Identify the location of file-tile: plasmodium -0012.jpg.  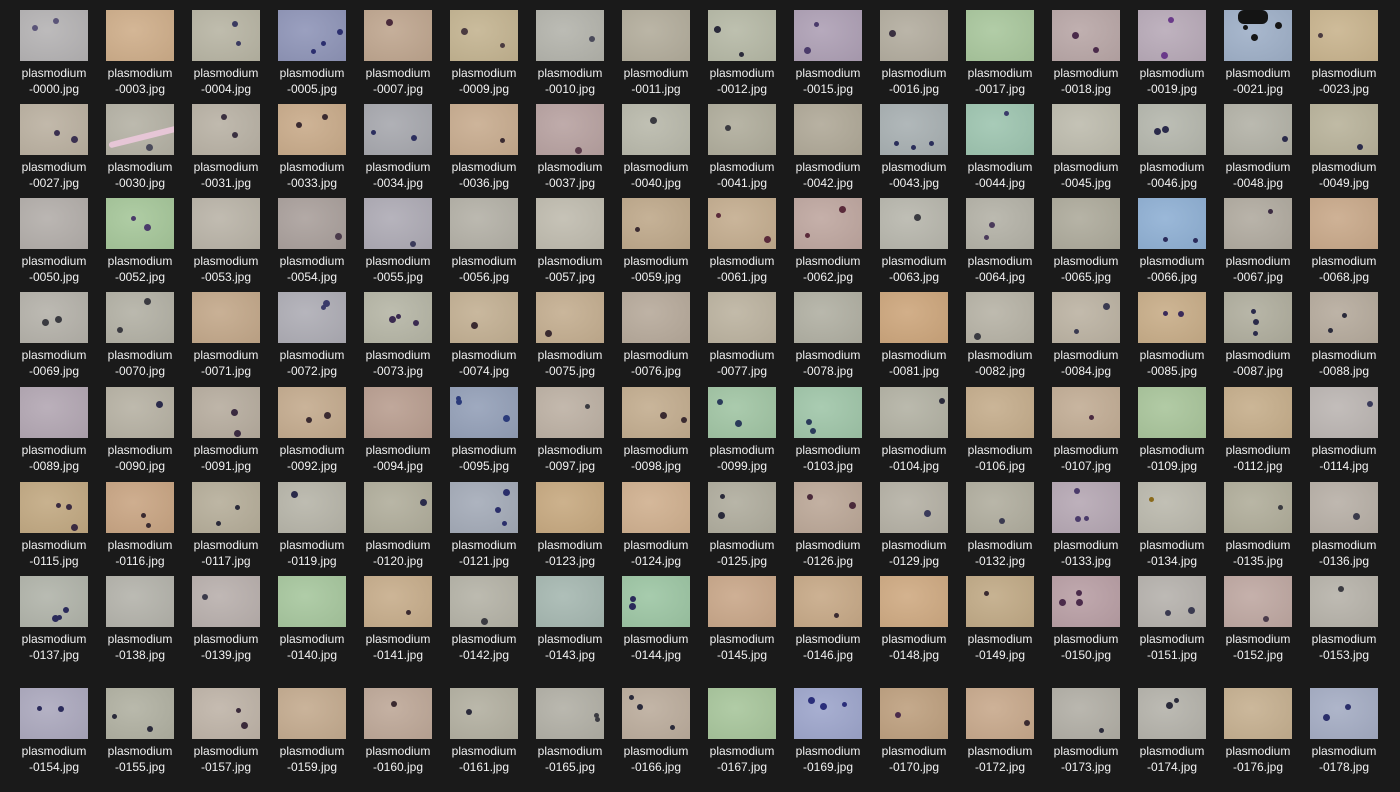
(742, 54).